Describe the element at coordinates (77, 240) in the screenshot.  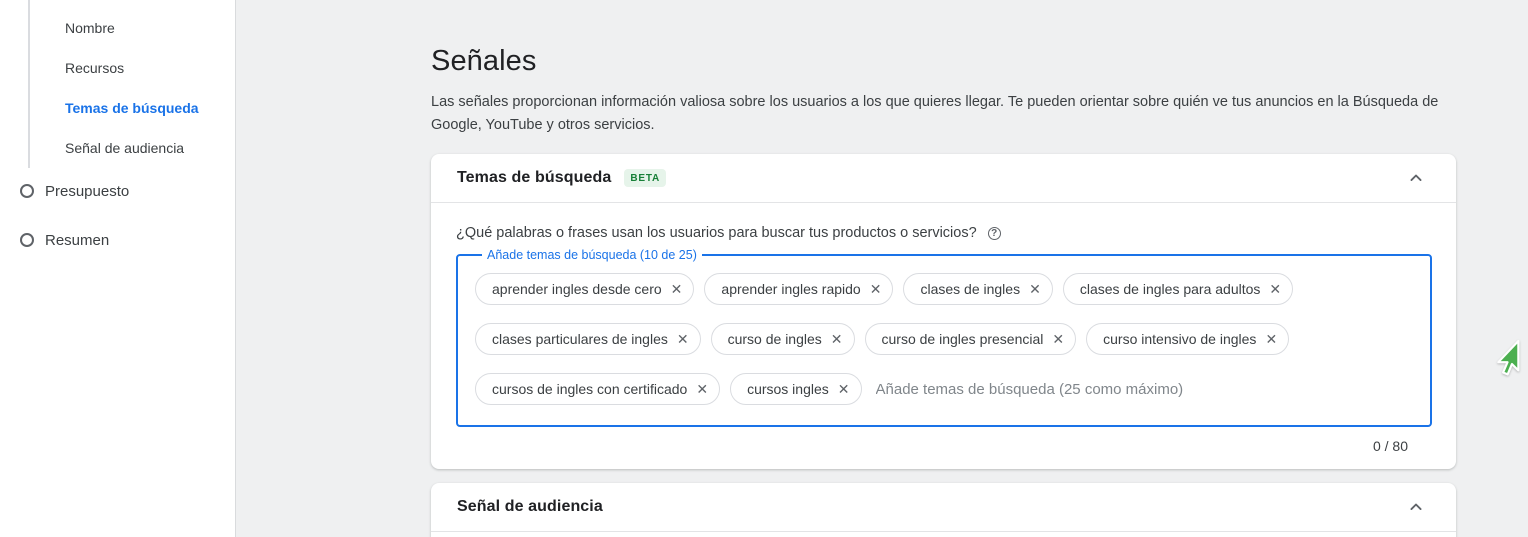
I see `step-label: Resumen` at that location.